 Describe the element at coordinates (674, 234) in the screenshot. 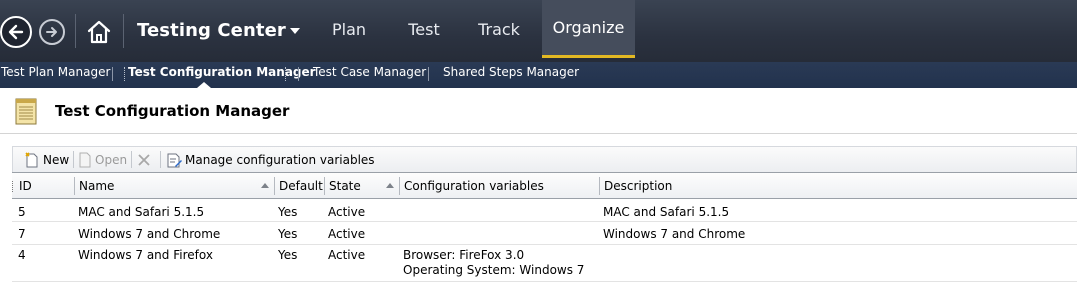

I see `cell-description: Windows 7 and Chrome` at that location.